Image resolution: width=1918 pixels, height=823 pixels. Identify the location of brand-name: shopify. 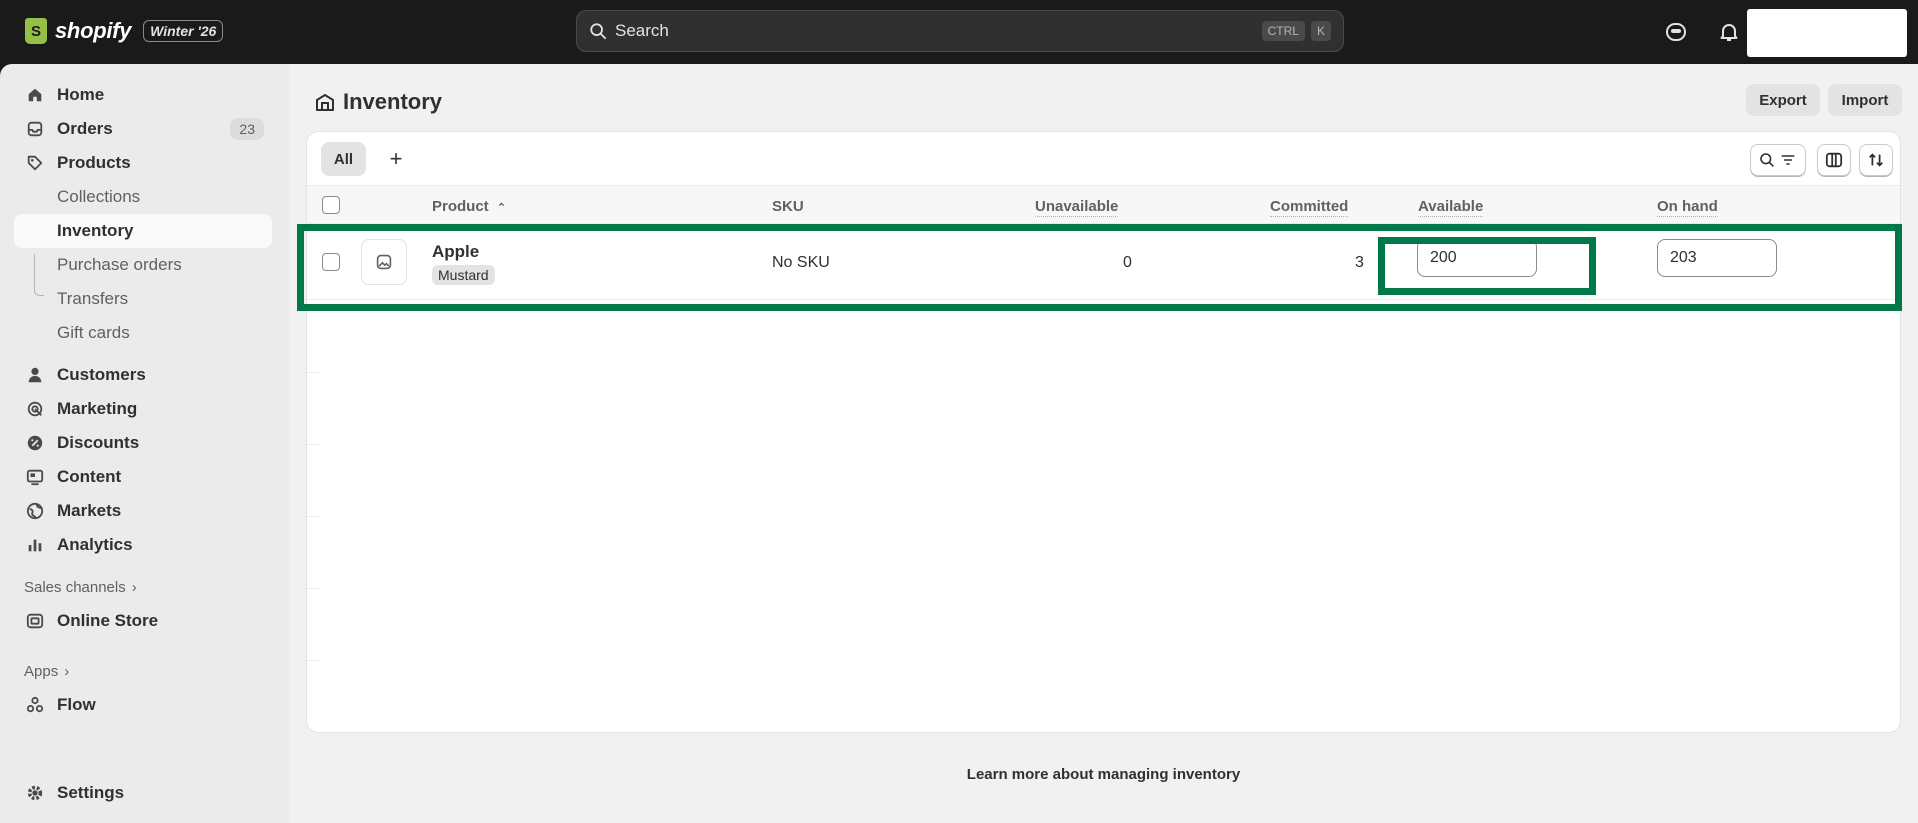
(93, 30).